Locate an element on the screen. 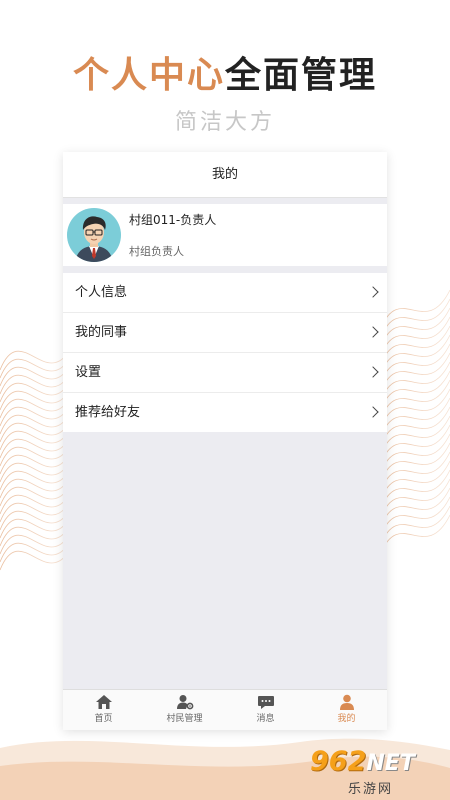 Image resolution: width=450 pixels, height=800 pixels. promo-subline: 简洁大方 is located at coordinates (224, 122).